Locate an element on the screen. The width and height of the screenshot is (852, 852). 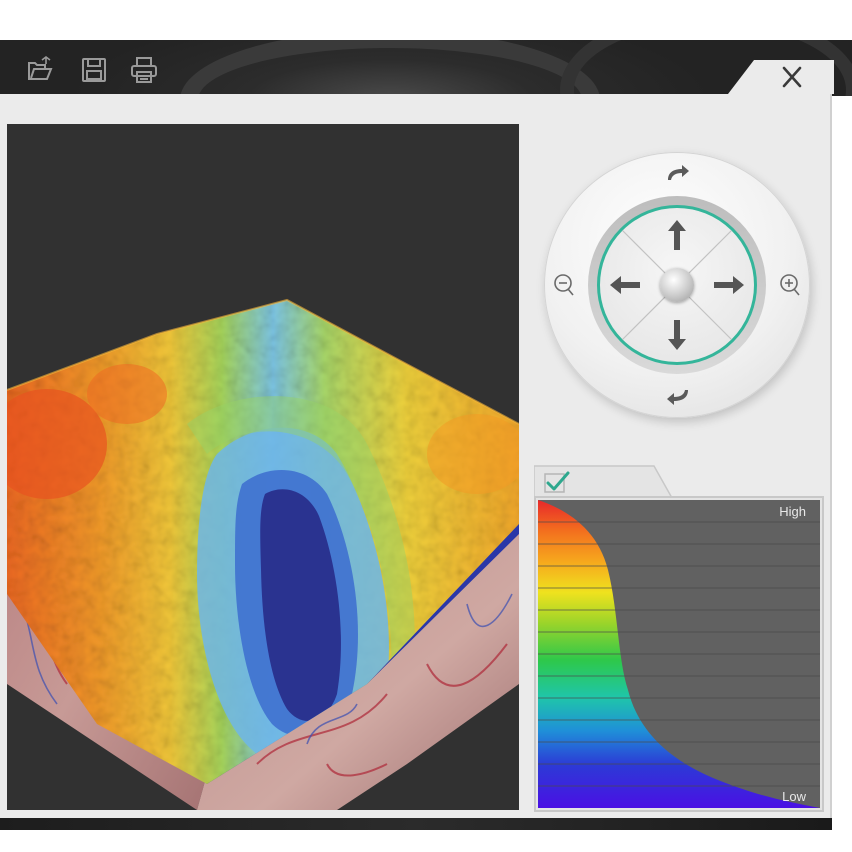
legend-toggle-checkbox is located at coordinates (557, 482).